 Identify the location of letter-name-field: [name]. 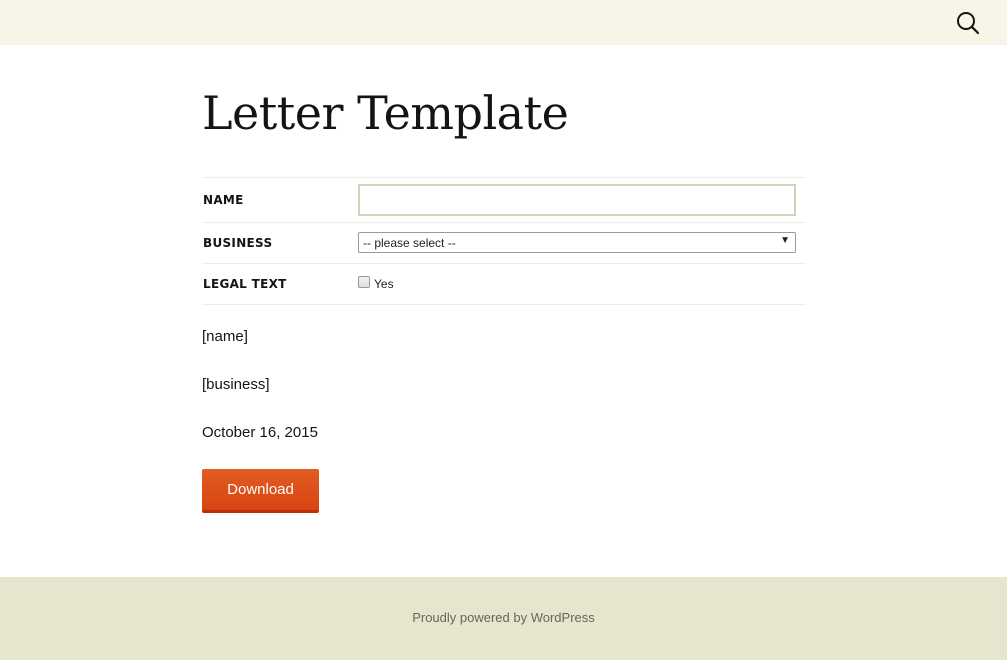
(225, 336).